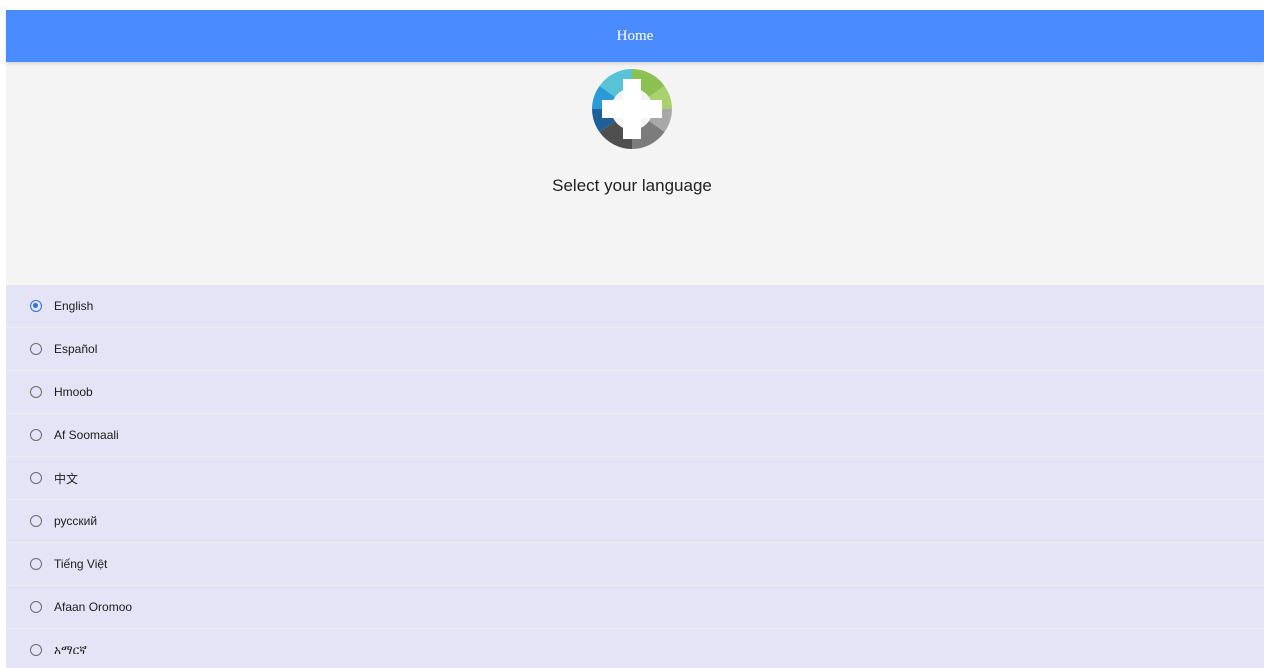 The height and width of the screenshot is (668, 1264). I want to click on language-option-lang-4: 中文, so click(635, 478).